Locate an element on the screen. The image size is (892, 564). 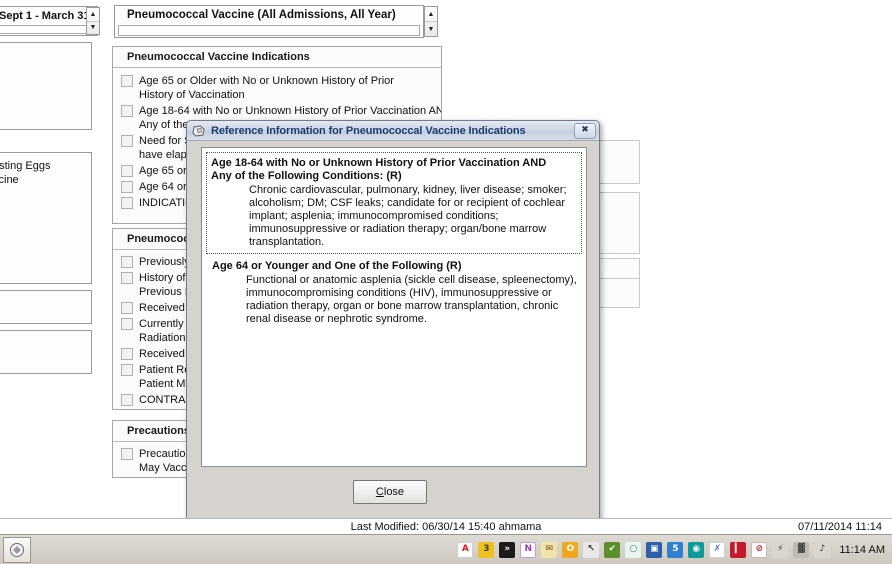
antivirus-shield-icon: ✔ is located at coordinates (612, 549).